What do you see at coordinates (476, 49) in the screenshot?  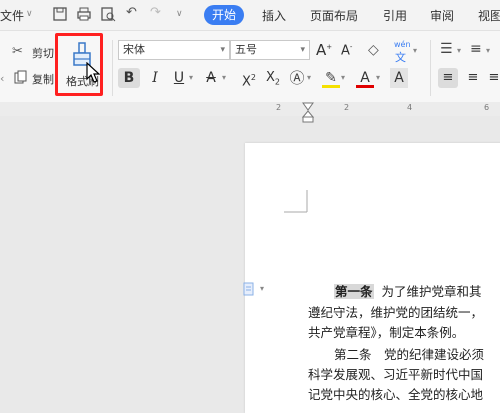 I see `numbered-list-icon: ≡` at bounding box center [476, 49].